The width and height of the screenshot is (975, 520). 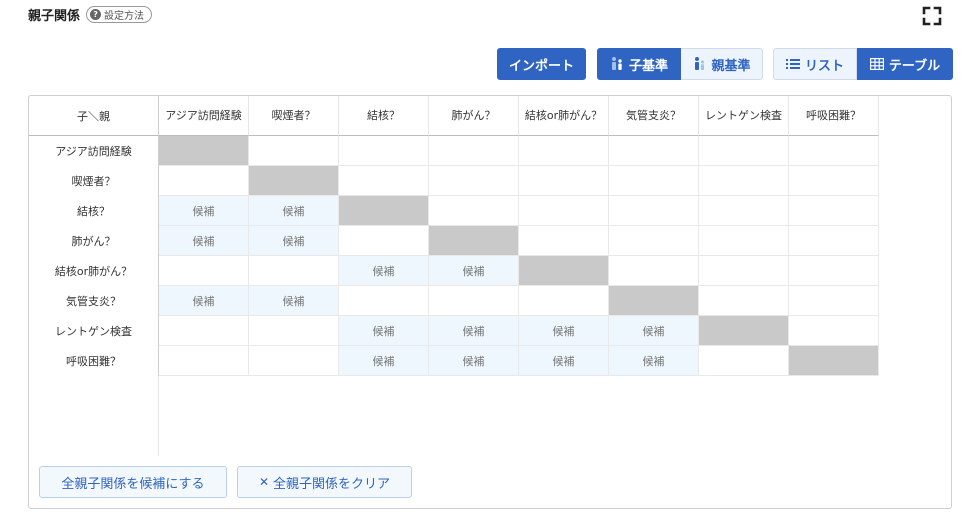 What do you see at coordinates (94, 271) in the screenshot?
I see `row-header: 結核or肺がん？` at bounding box center [94, 271].